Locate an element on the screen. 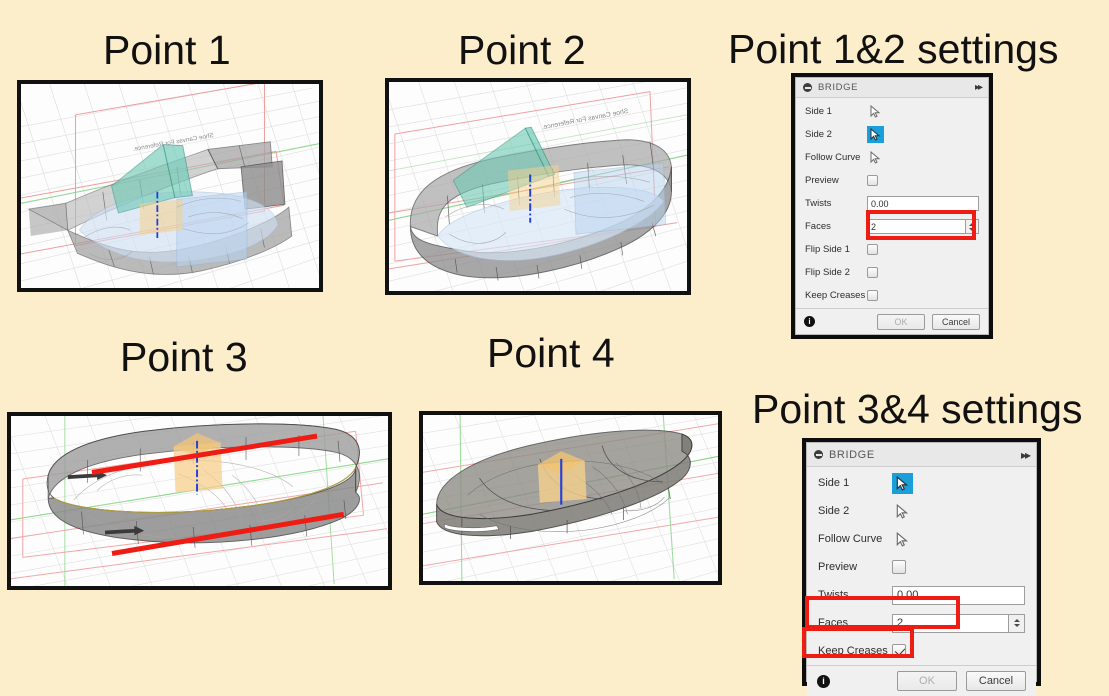 The width and height of the screenshot is (1109, 696). viewport-point-2: Shoe Canvas For Reference. is located at coordinates (538, 186).